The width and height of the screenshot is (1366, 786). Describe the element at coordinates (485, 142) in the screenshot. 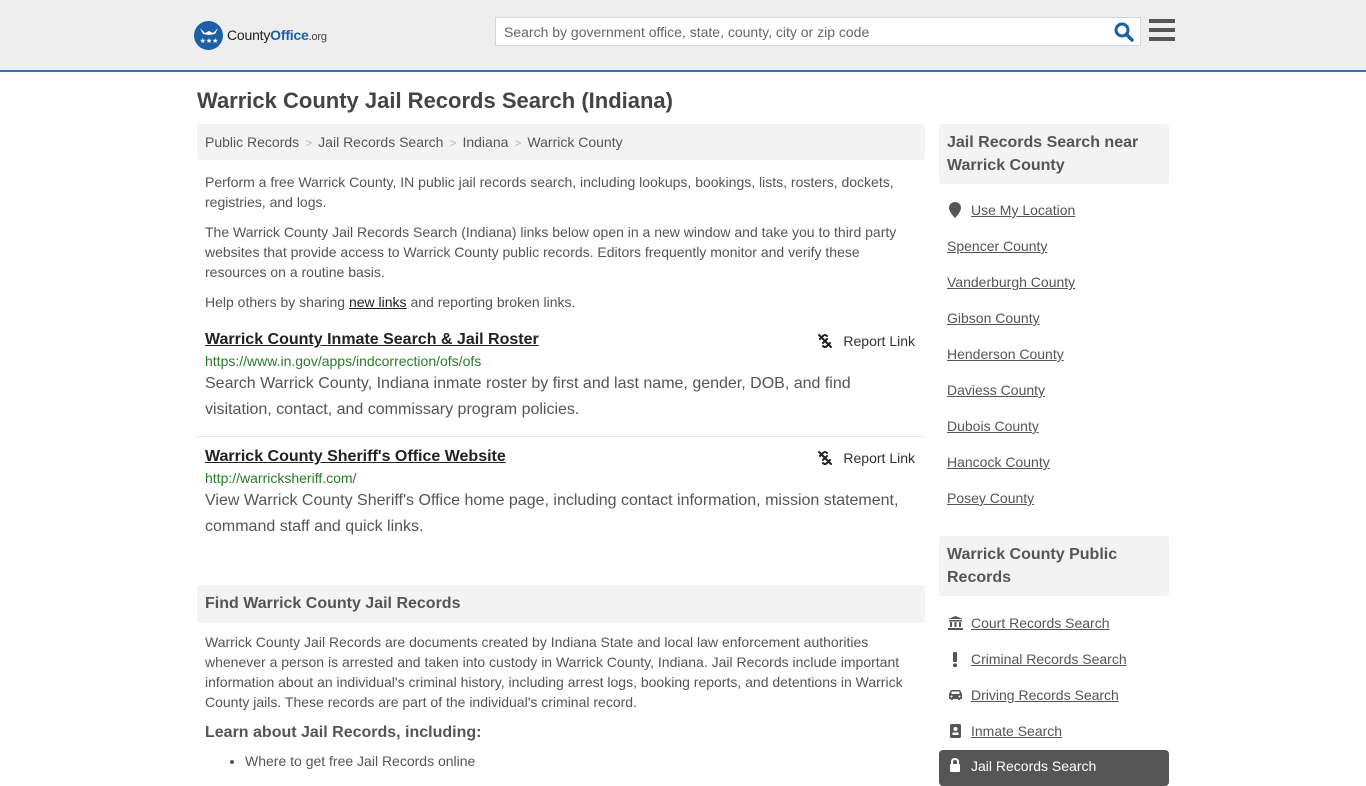

I see `breadcrumb-indiana: Indiana` at that location.